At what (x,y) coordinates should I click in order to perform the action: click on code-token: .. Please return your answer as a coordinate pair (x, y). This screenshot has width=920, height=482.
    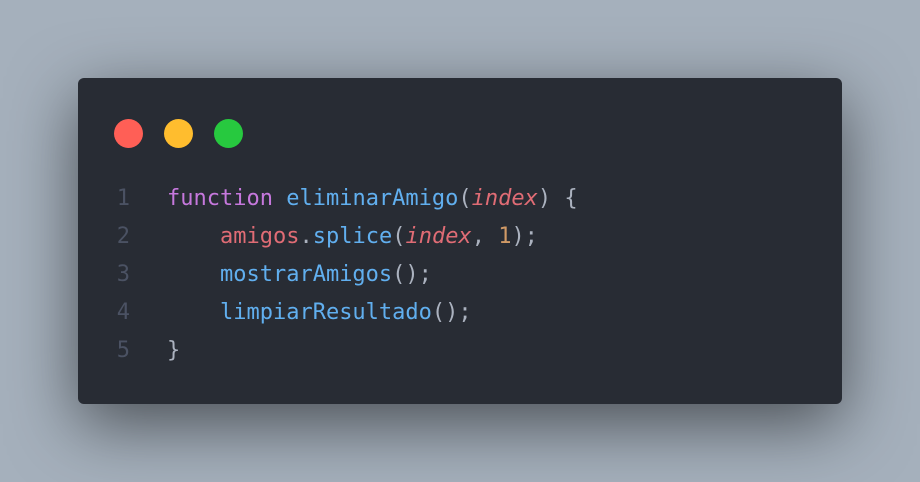
    Looking at the image, I should click on (306, 236).